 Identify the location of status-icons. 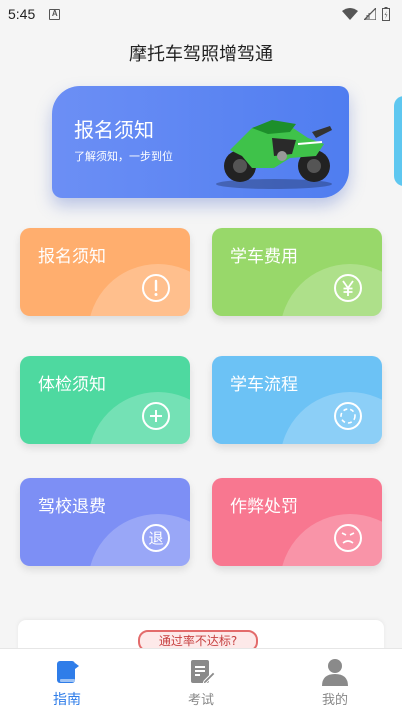
(366, 14).